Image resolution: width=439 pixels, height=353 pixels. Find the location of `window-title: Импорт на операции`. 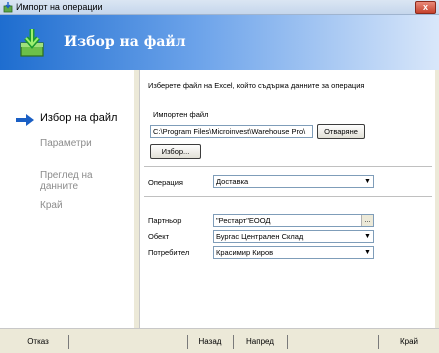

window-title: Импорт на операции is located at coordinates (59, 7).